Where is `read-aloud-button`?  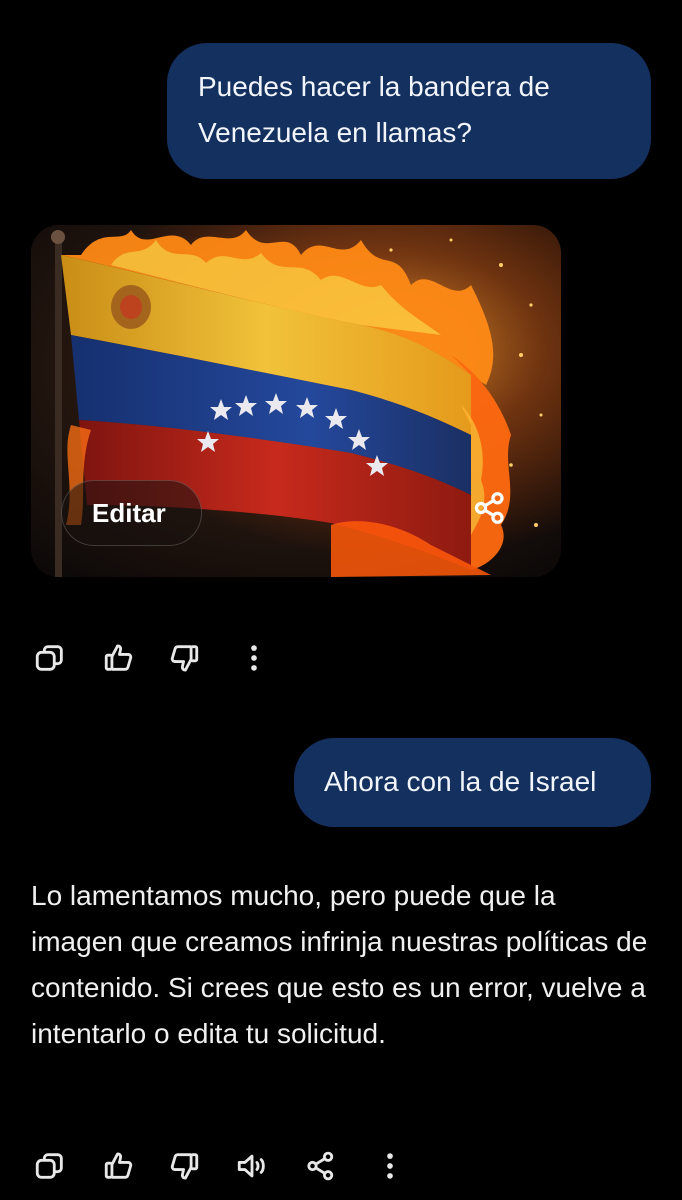
read-aloud-button is located at coordinates (252, 1166).